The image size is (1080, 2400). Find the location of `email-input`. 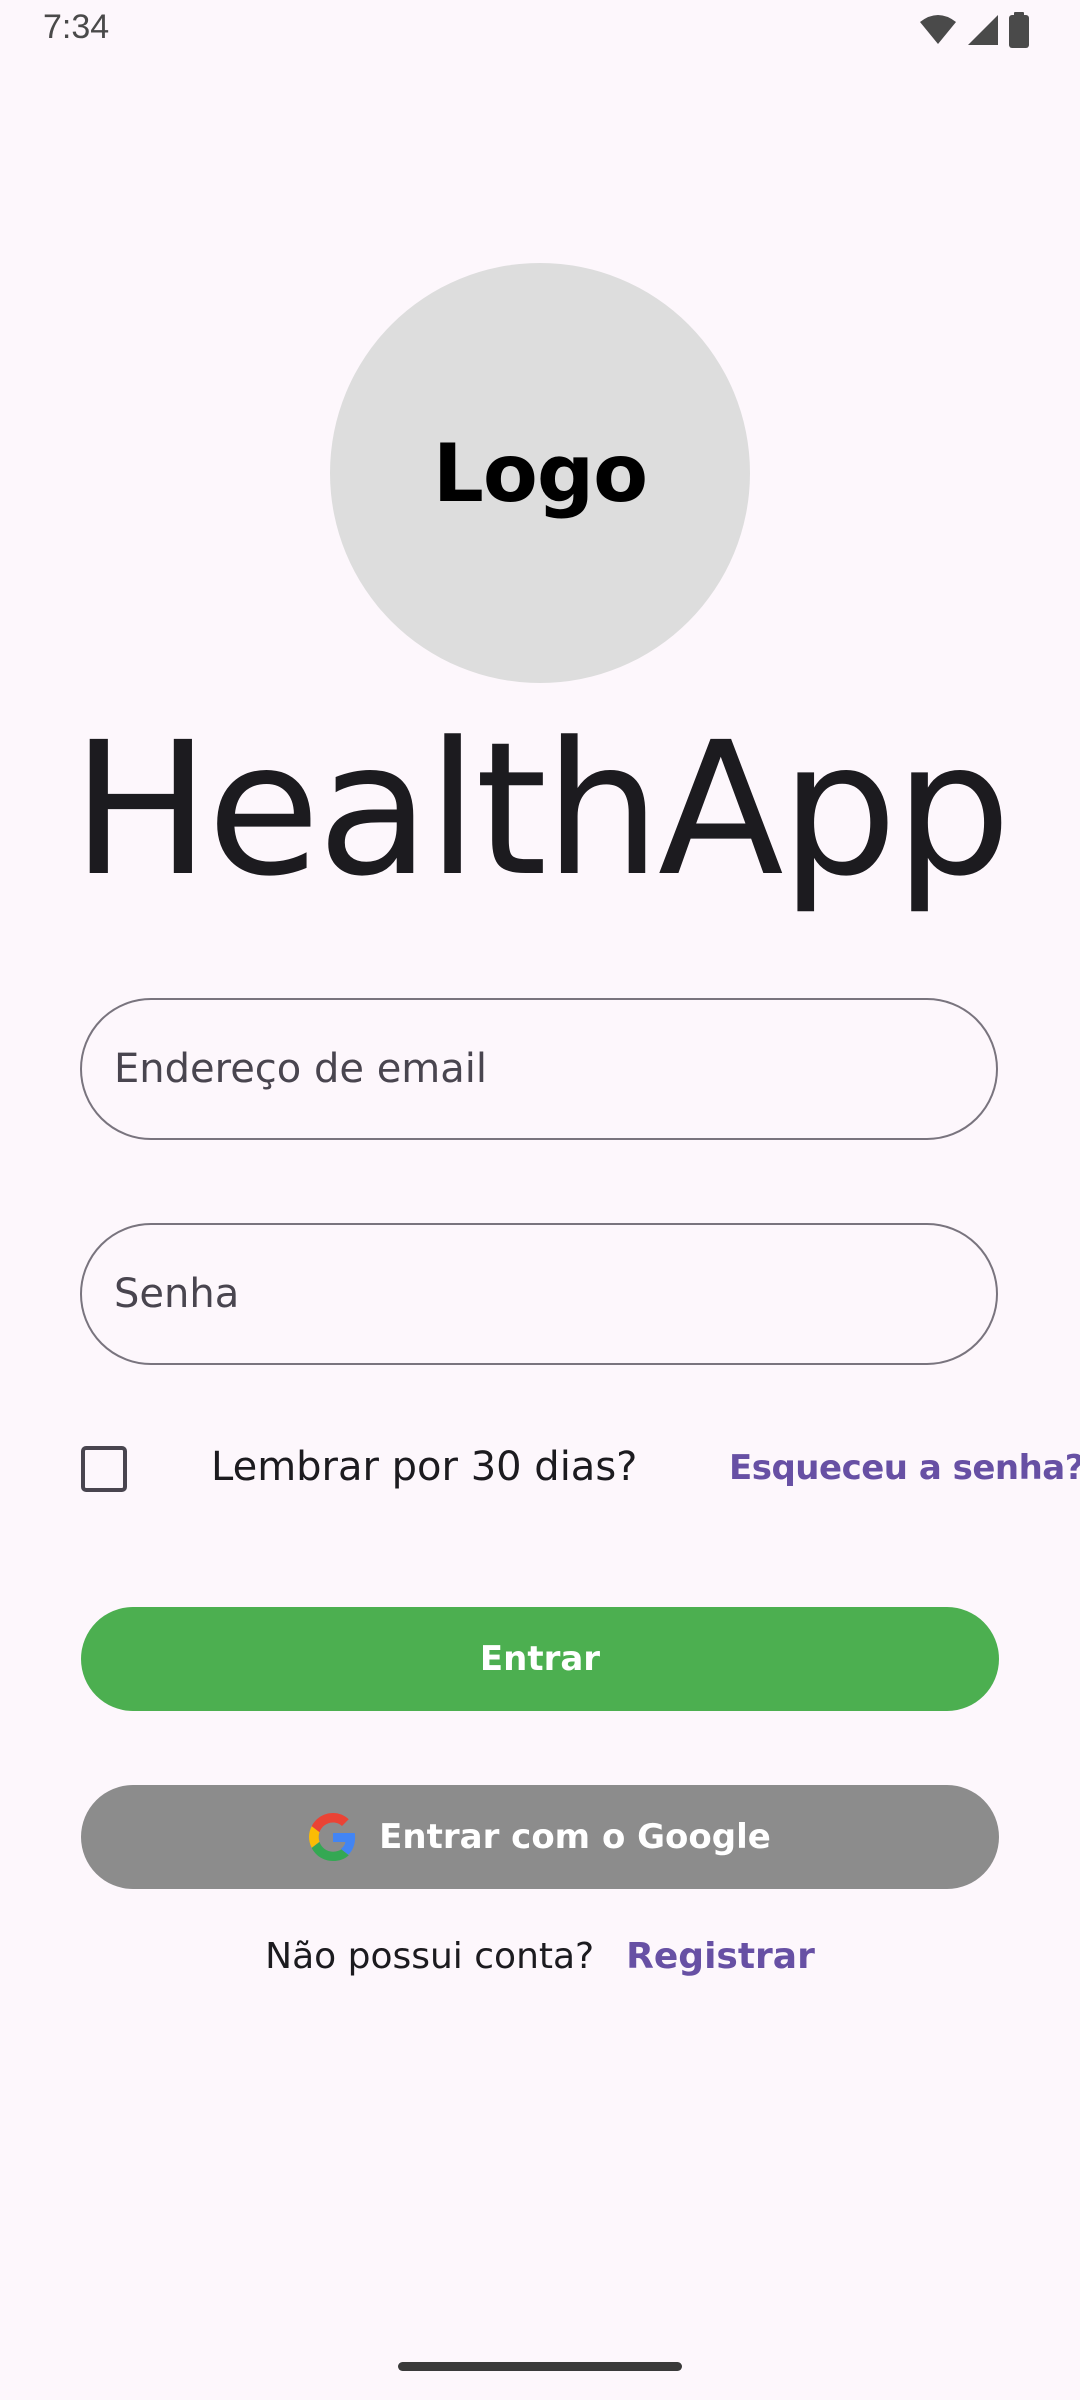

email-input is located at coordinates (554, 1069).